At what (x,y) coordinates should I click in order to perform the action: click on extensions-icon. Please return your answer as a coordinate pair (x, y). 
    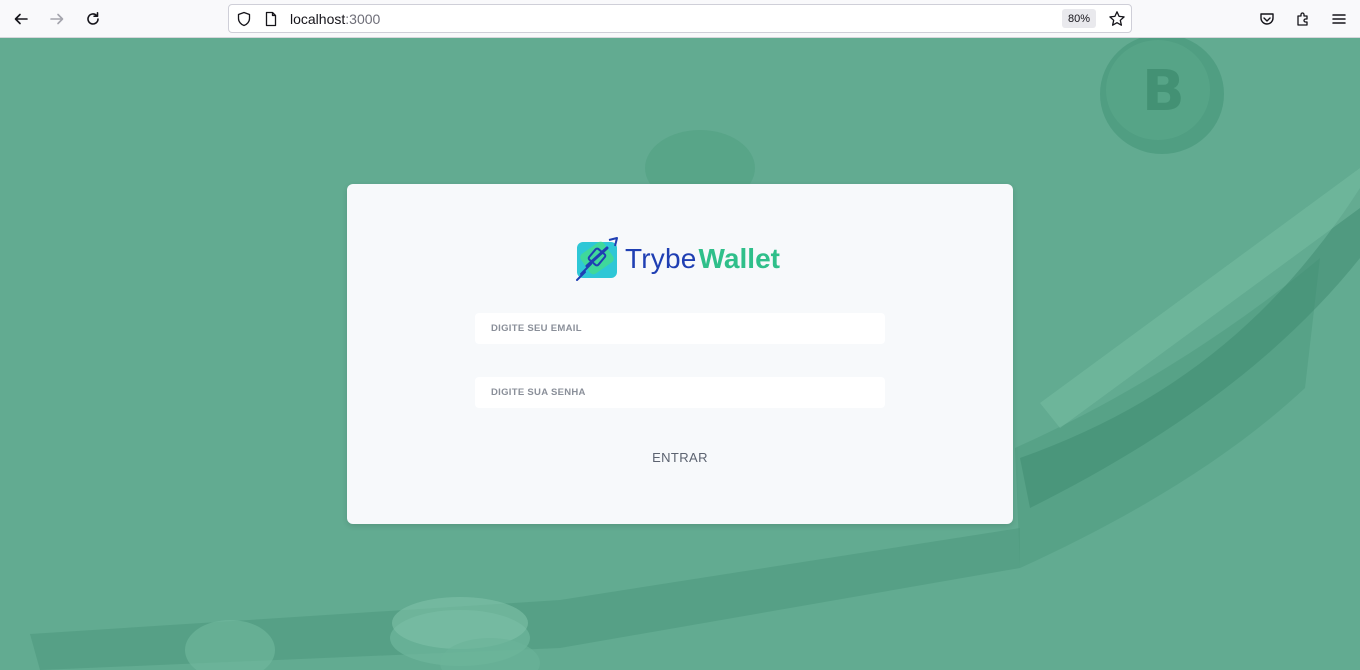
    Looking at the image, I should click on (1303, 19).